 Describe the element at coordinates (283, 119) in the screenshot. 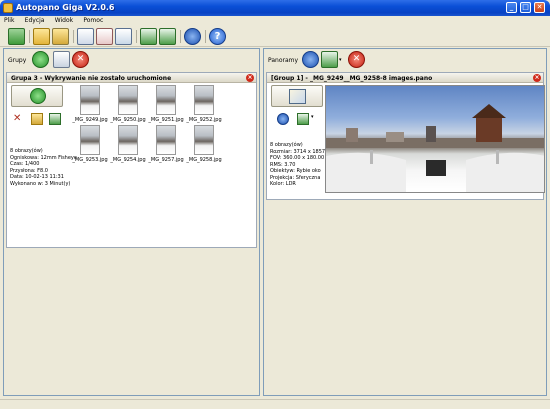

I see `render-small-icon` at that location.